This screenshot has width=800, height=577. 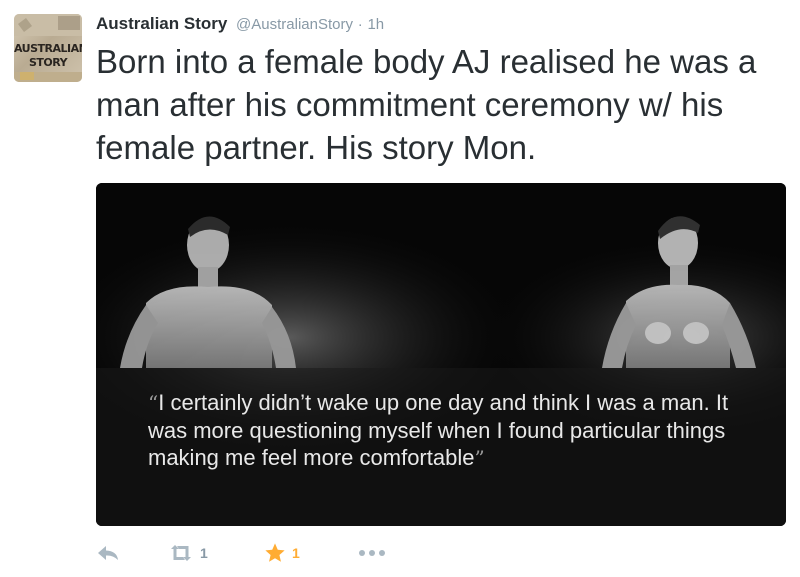 I want to click on retweet-count: 1, so click(x=204, y=553).